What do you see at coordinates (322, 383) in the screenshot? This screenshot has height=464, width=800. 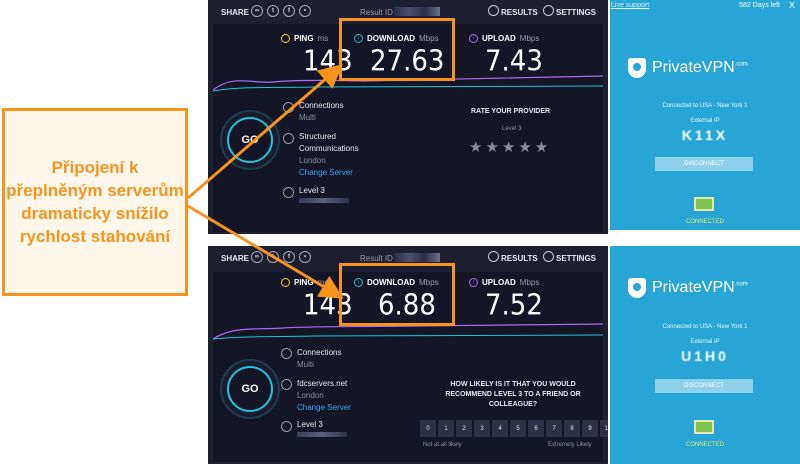 I see `server-name: fdcservers.net` at bounding box center [322, 383].